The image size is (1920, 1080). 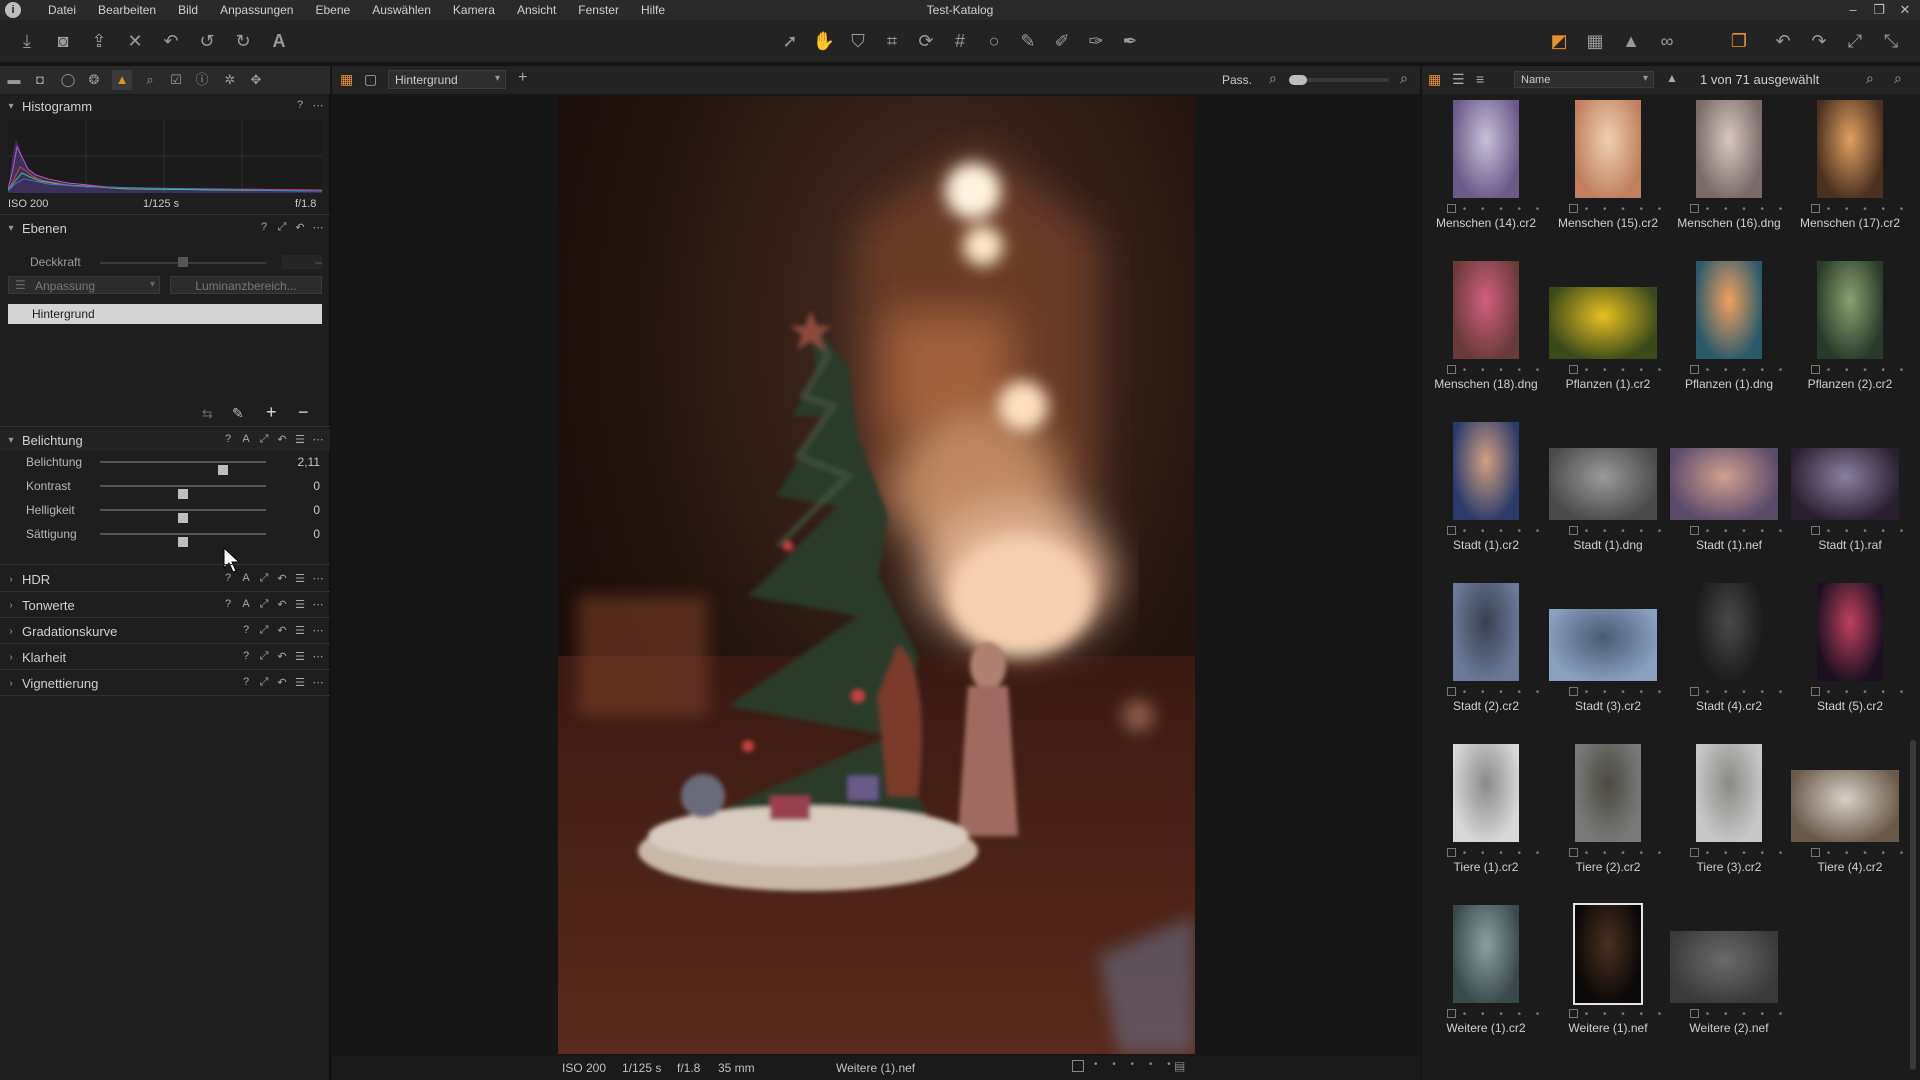 What do you see at coordinates (207, 414) in the screenshot?
I see `layer-options-icon: ⇆` at bounding box center [207, 414].